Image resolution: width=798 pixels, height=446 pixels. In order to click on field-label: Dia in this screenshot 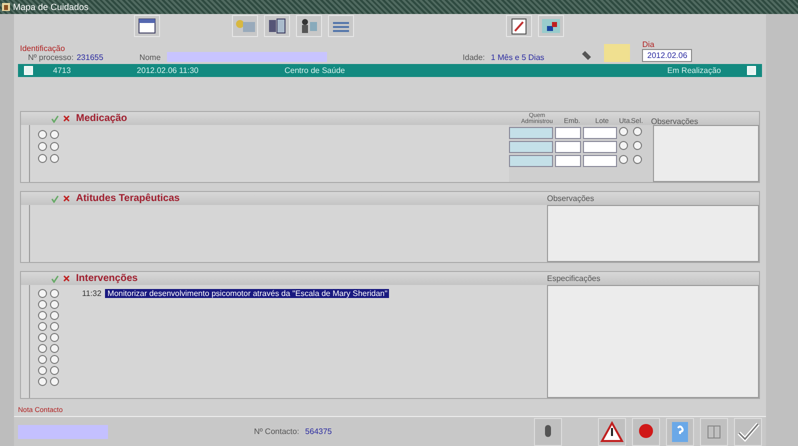, I will do `click(649, 44)`.